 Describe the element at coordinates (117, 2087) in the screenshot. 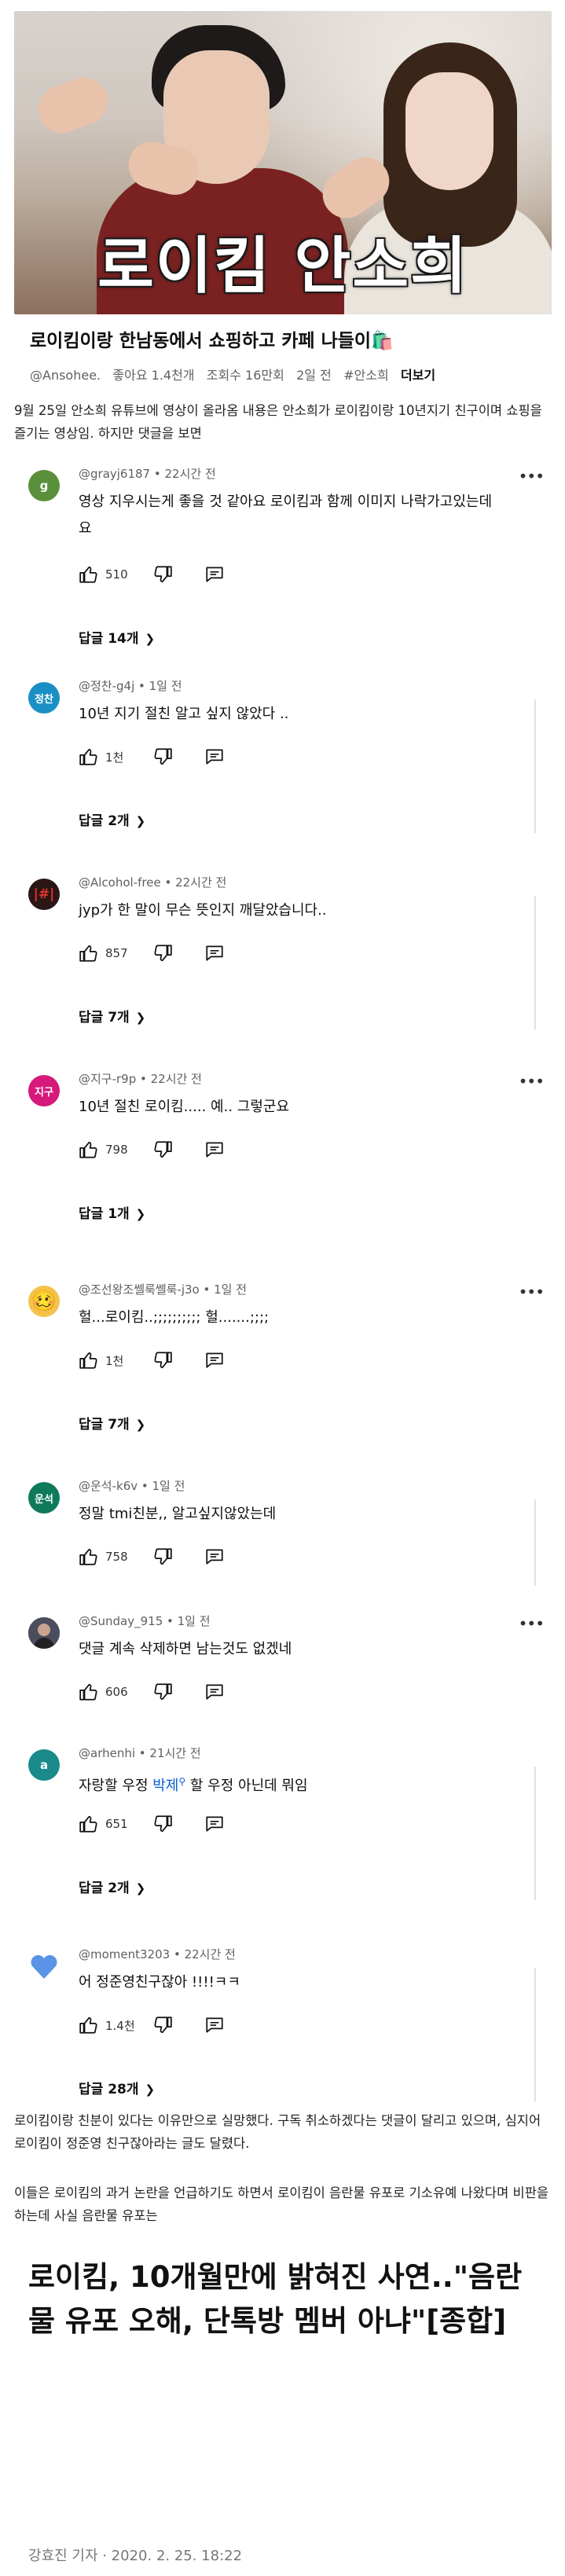

I see `view-replies-button: 답글 28개 ❯` at that location.